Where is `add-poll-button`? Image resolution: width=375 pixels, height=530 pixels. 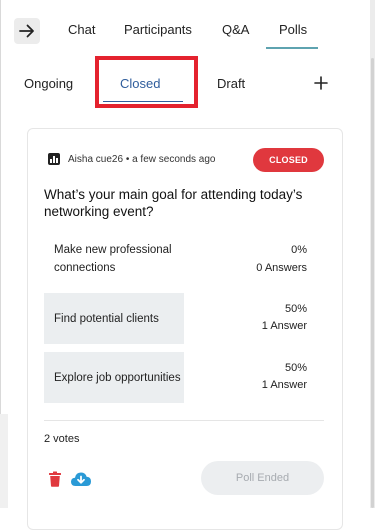 add-poll-button is located at coordinates (321, 83).